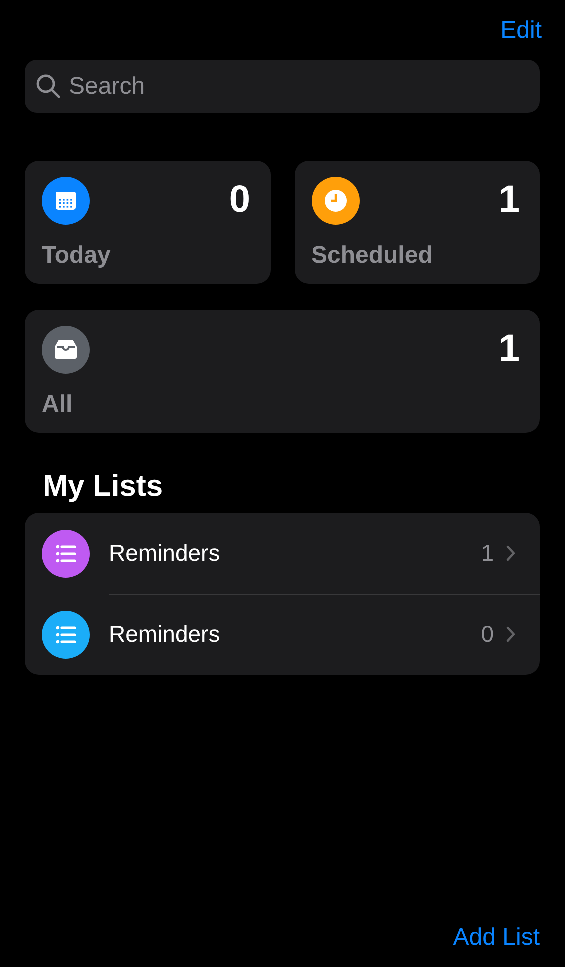 Image resolution: width=565 pixels, height=967 pixels. What do you see at coordinates (487, 553) in the screenshot?
I see `list-count: 1` at bounding box center [487, 553].